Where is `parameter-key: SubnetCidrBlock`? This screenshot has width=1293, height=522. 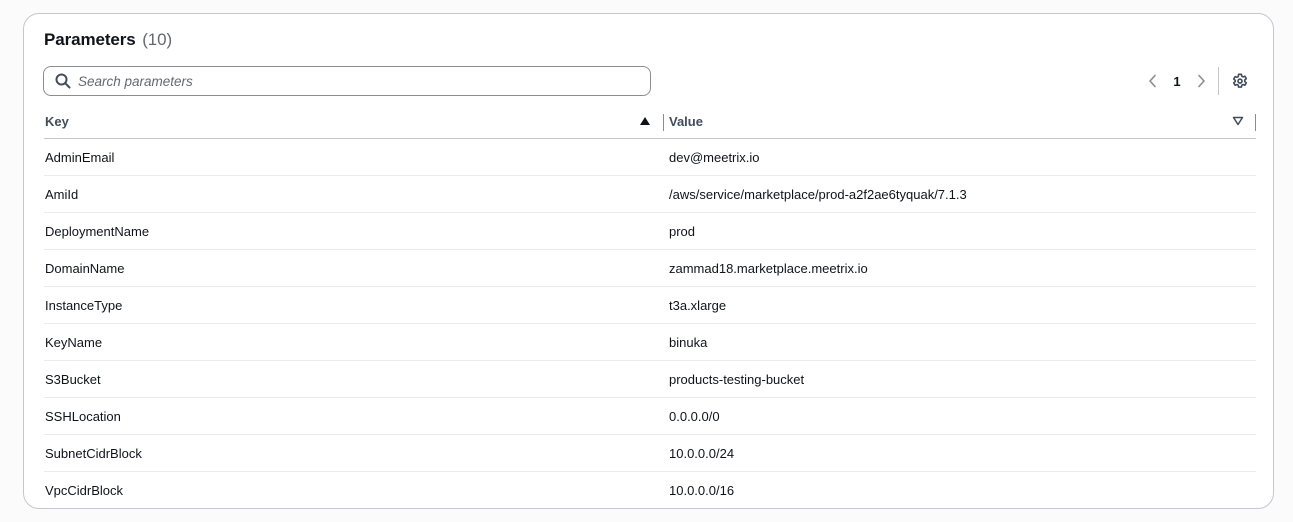 parameter-key: SubnetCidrBlock is located at coordinates (354, 453).